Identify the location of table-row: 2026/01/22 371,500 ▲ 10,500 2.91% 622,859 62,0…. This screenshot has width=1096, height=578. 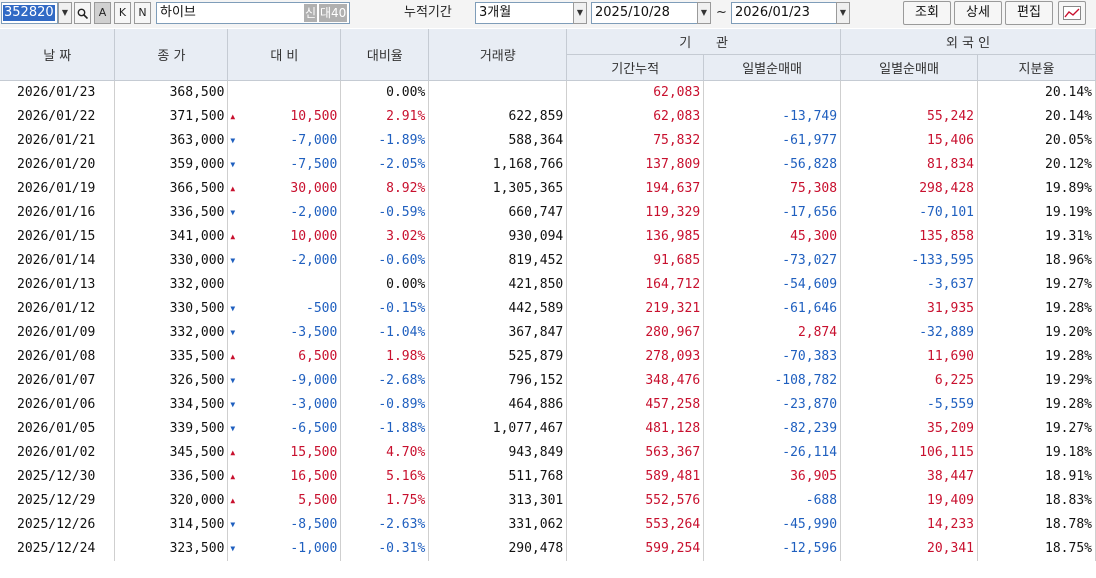
(548, 116).